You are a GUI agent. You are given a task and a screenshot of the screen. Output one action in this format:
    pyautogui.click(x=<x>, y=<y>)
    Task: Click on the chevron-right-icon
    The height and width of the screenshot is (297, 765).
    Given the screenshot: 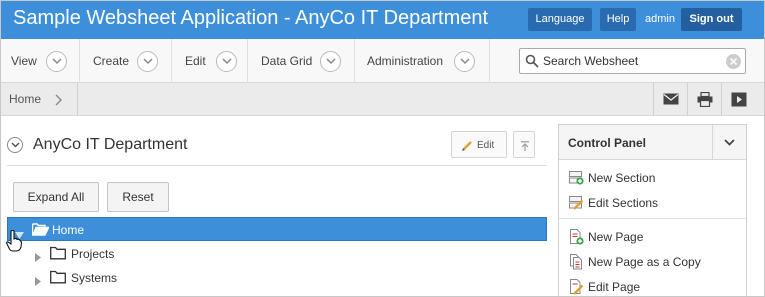 What is the action you would take?
    pyautogui.click(x=58, y=102)
    